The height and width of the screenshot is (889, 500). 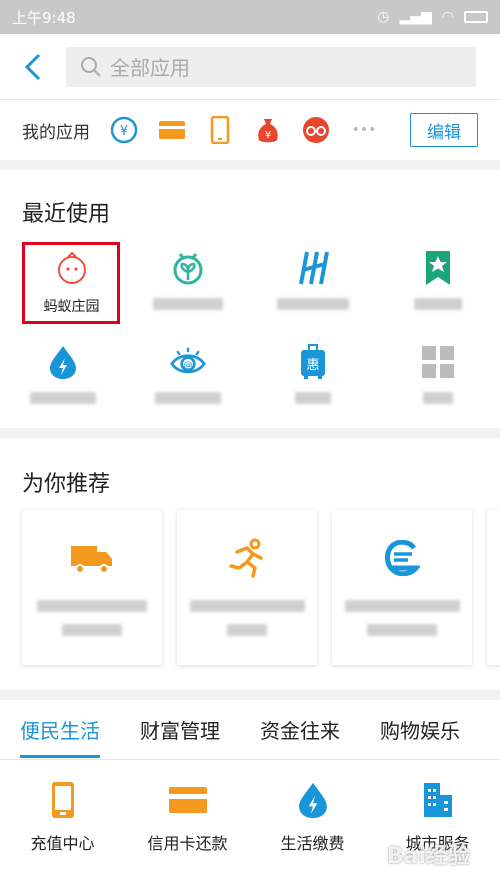 What do you see at coordinates (444, 130) in the screenshot?
I see `edit-button: 编辑` at bounding box center [444, 130].